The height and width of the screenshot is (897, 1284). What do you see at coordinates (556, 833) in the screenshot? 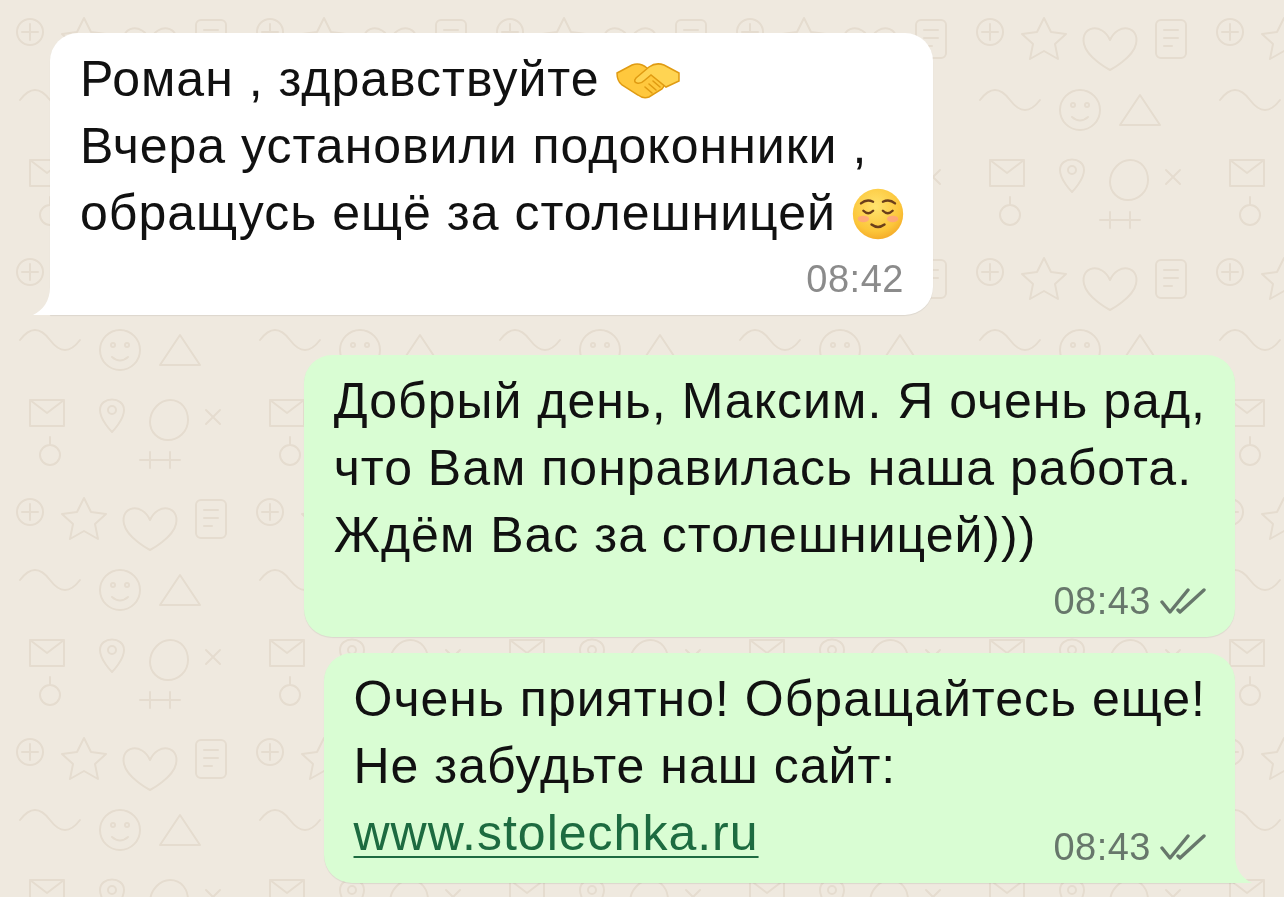
I see `website-link: www.stolechka.ru` at bounding box center [556, 833].